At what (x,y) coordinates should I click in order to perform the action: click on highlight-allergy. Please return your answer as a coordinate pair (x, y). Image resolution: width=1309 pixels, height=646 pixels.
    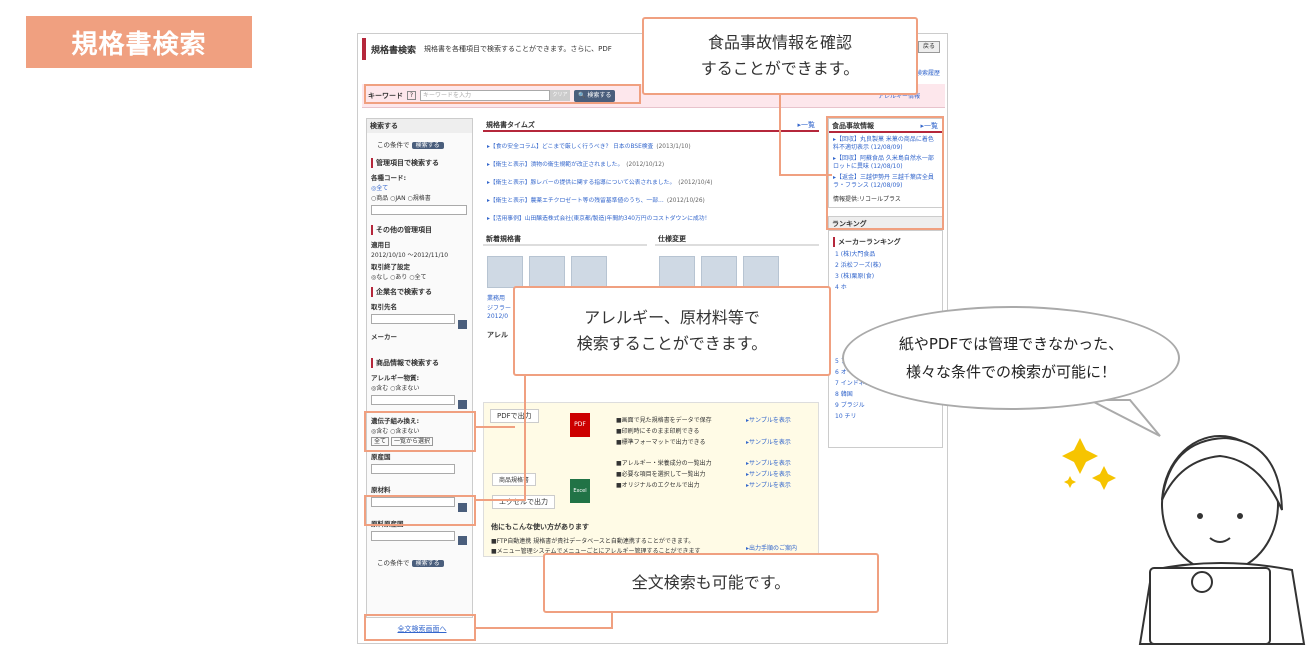
    Looking at the image, I should click on (420, 431).